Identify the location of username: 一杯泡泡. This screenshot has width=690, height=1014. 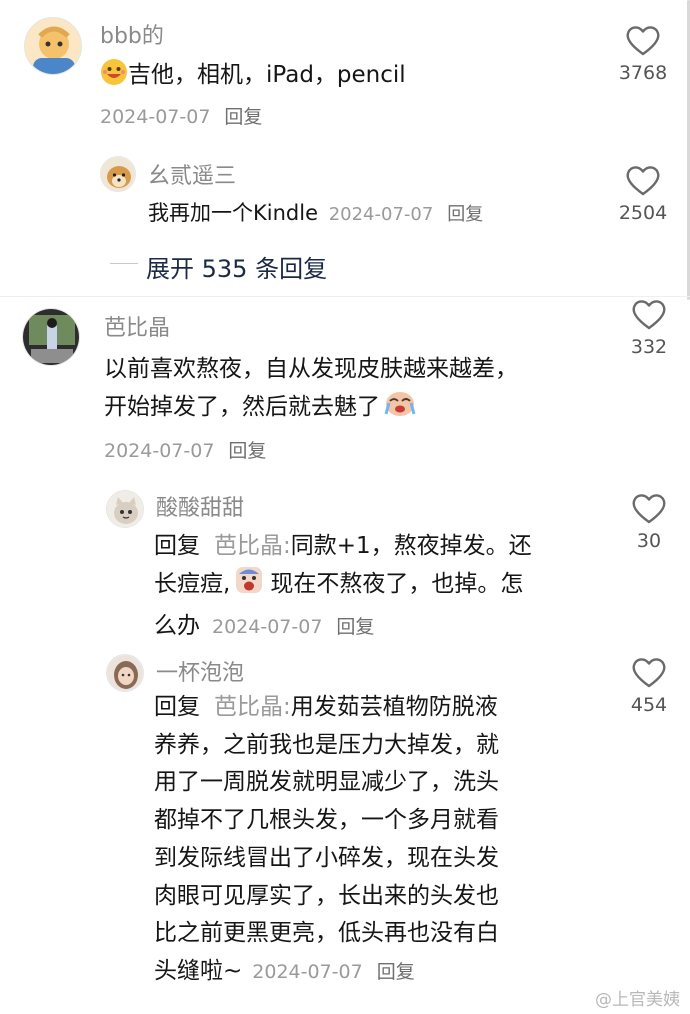
(200, 671).